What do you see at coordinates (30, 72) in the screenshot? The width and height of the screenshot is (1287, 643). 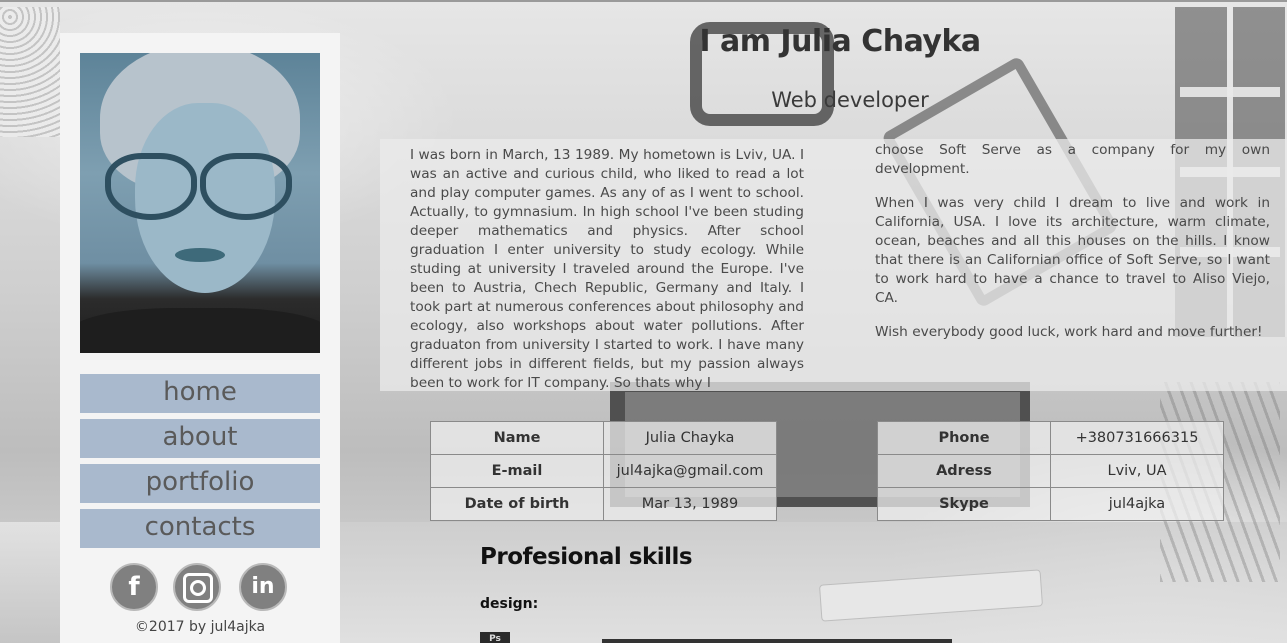 I see `bg-pattern` at bounding box center [30, 72].